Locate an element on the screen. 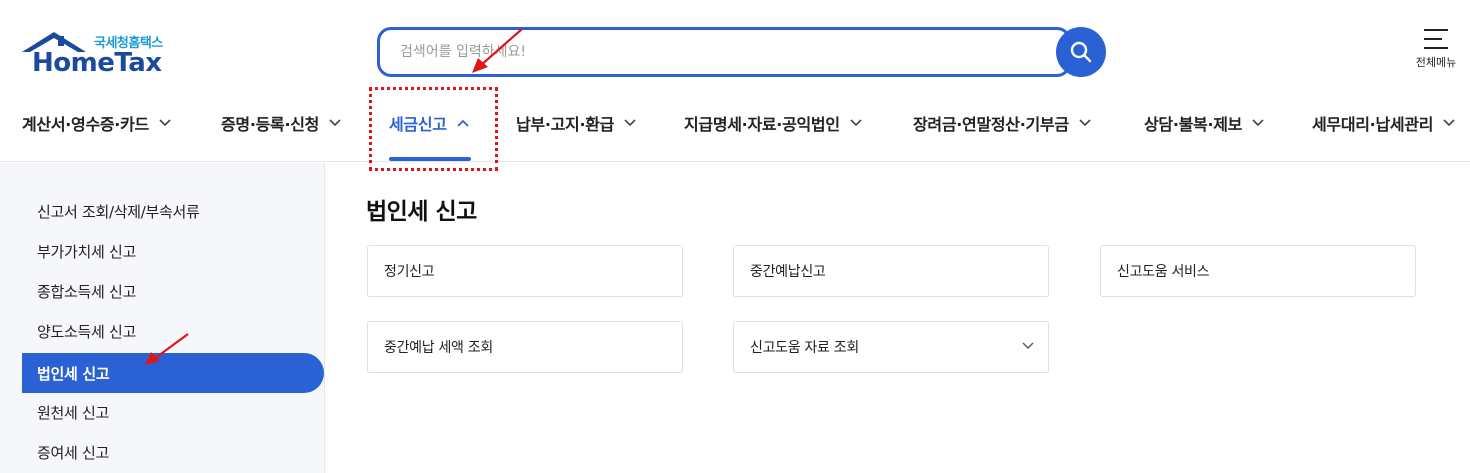 The image size is (1470, 473). nav-item-label: 세무대리·납세관리 is located at coordinates (1373, 124).